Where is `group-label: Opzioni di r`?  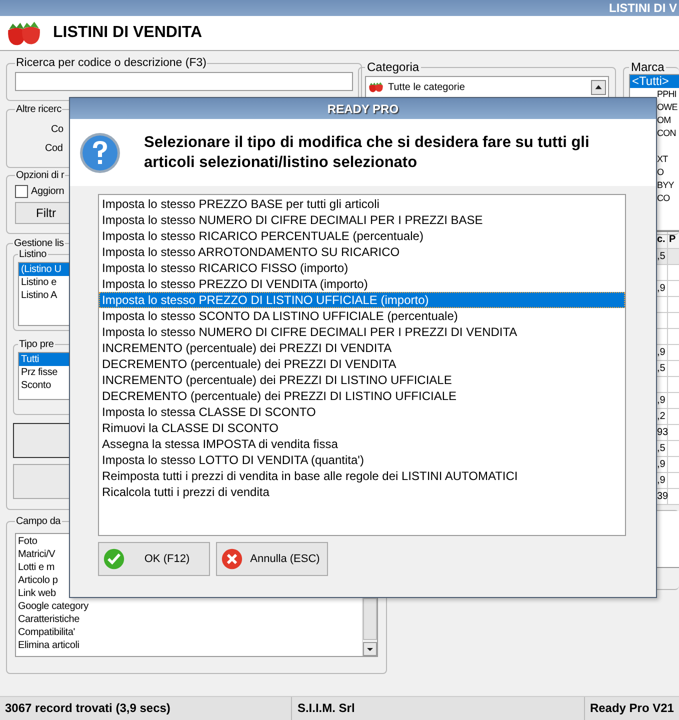
group-label: Opzioni di r is located at coordinates (40, 175).